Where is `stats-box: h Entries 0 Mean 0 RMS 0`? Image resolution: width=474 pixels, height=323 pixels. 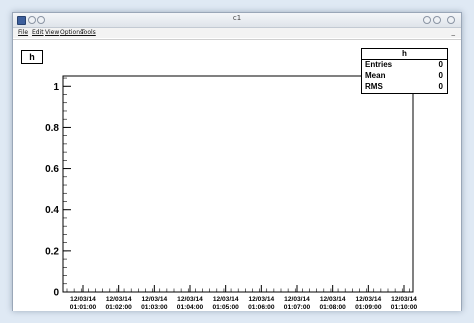
stats-box: h Entries 0 Mean 0 RMS 0 is located at coordinates (404, 71).